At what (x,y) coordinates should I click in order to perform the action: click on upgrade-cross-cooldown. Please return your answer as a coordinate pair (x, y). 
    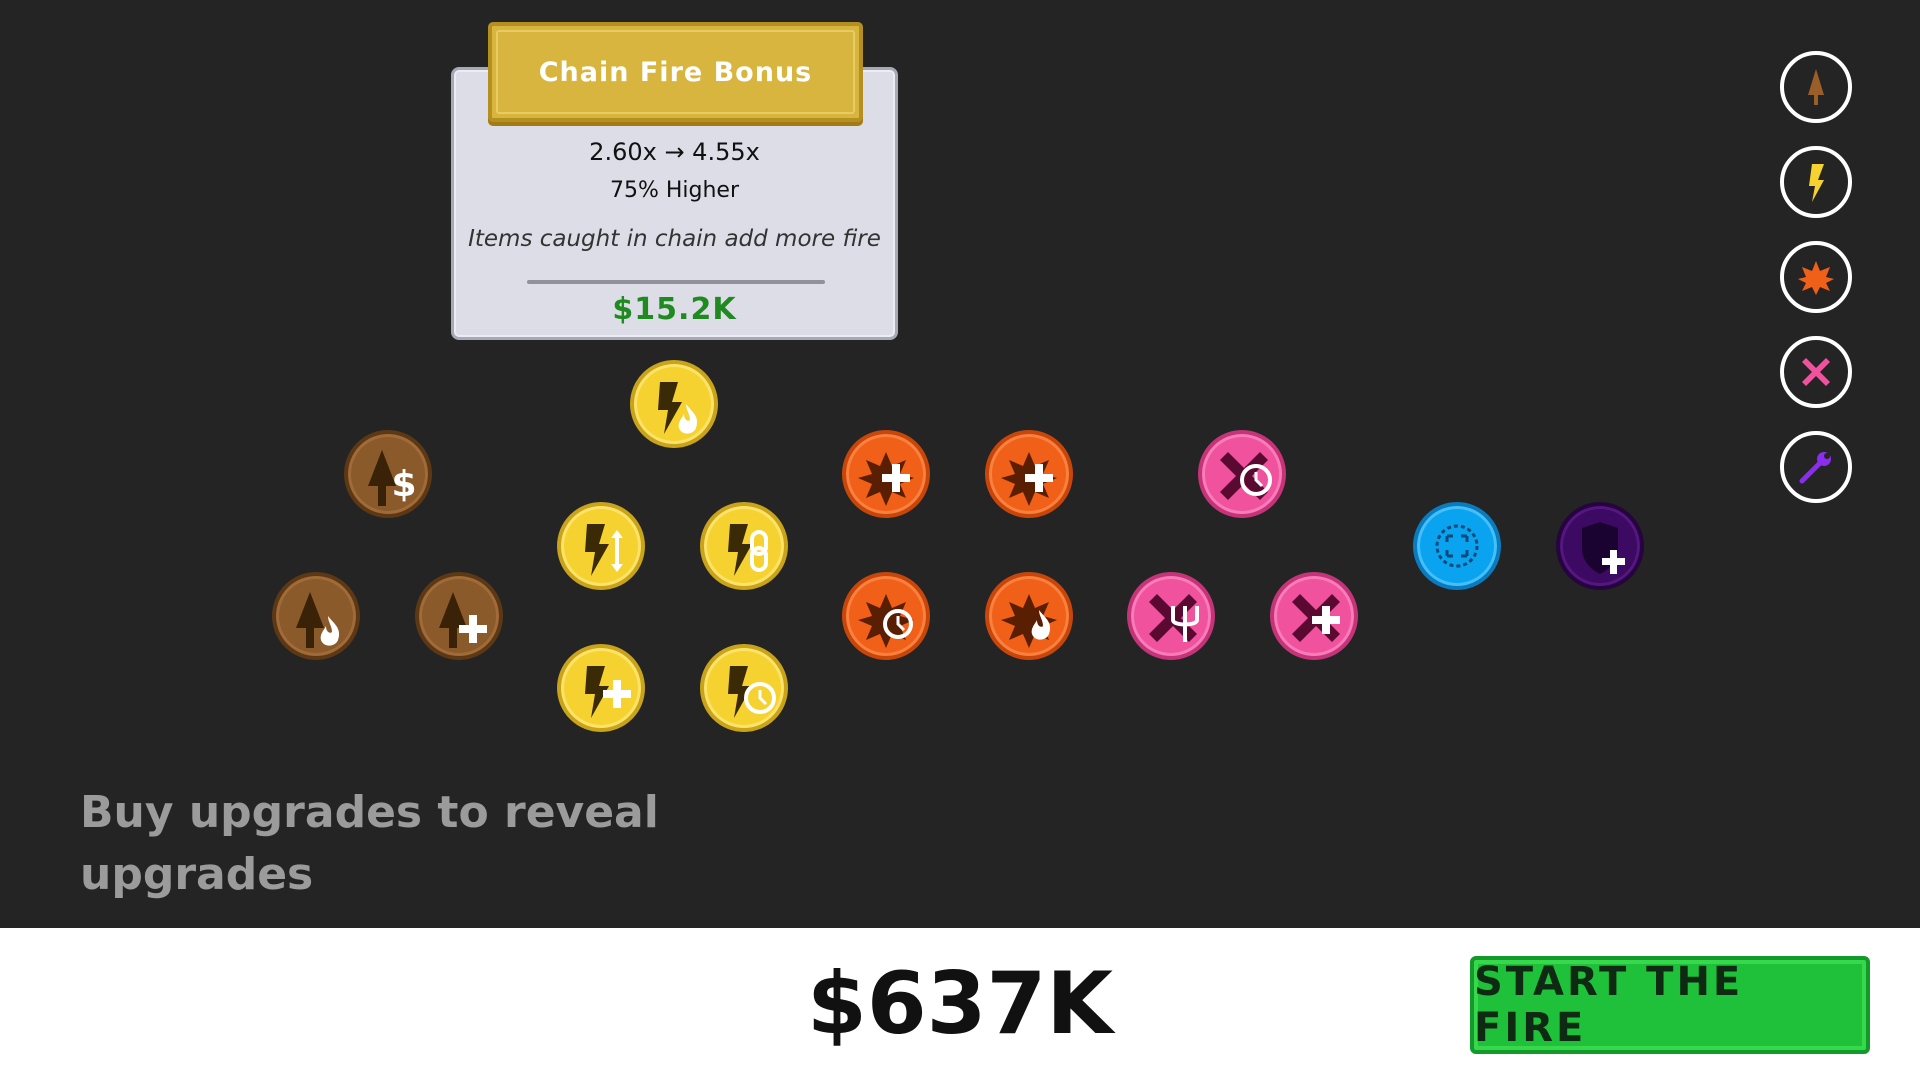
    Looking at the image, I should click on (1242, 474).